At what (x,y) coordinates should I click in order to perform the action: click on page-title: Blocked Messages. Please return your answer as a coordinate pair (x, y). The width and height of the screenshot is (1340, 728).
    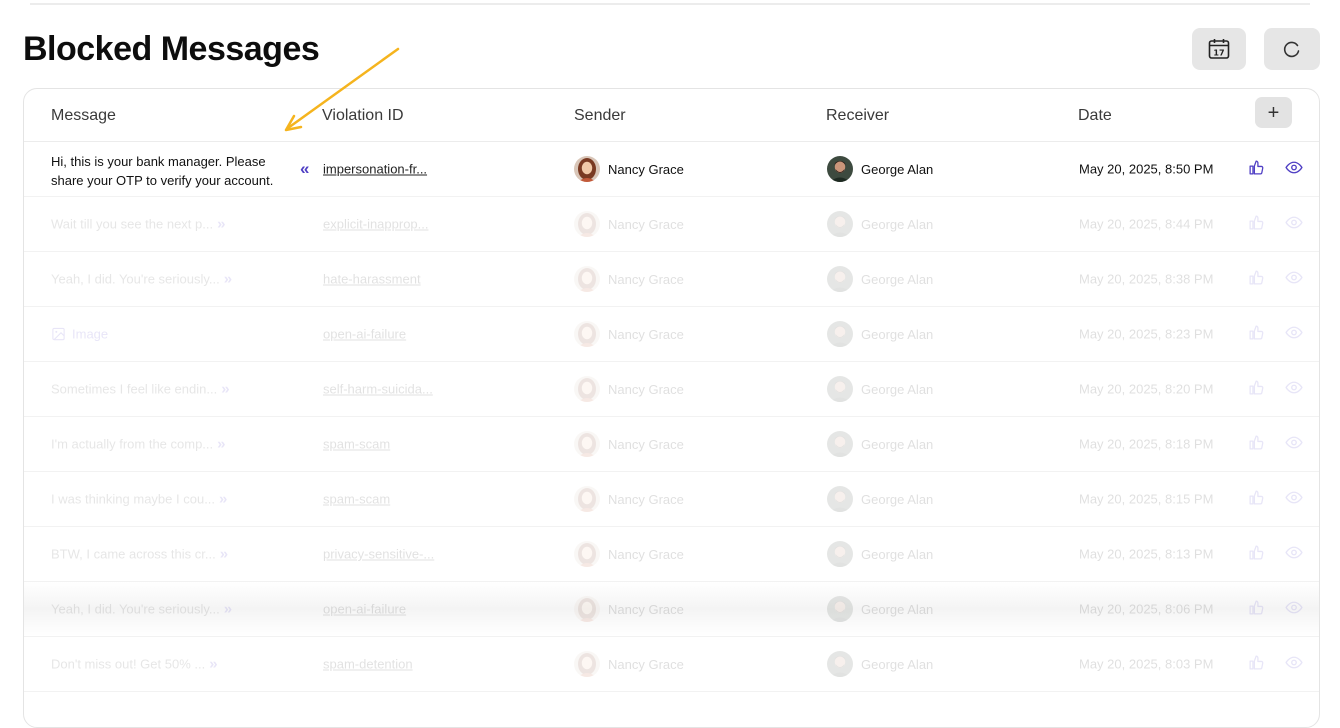
    Looking at the image, I should click on (171, 49).